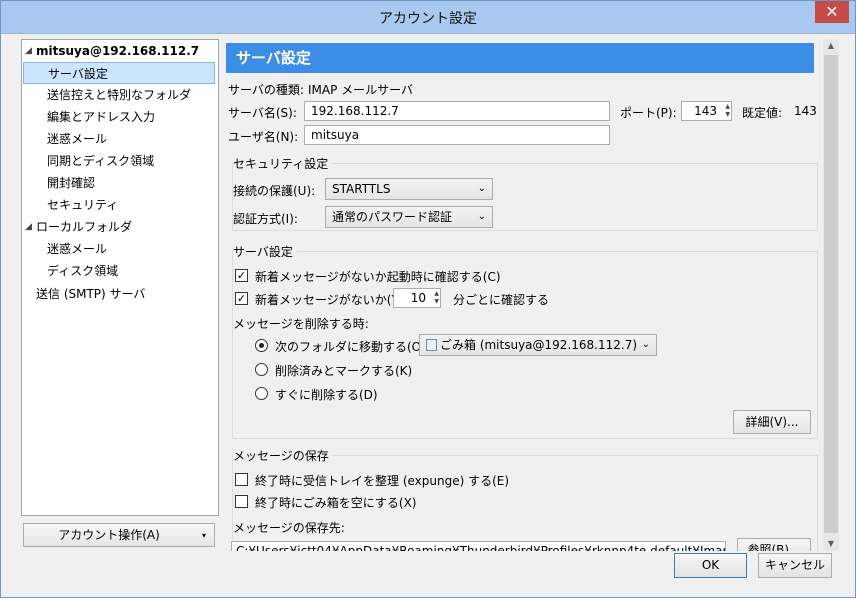 This screenshot has height=598, width=856. I want to click on tree-item-sync-disk: 同期とディスク領域, so click(100, 161).